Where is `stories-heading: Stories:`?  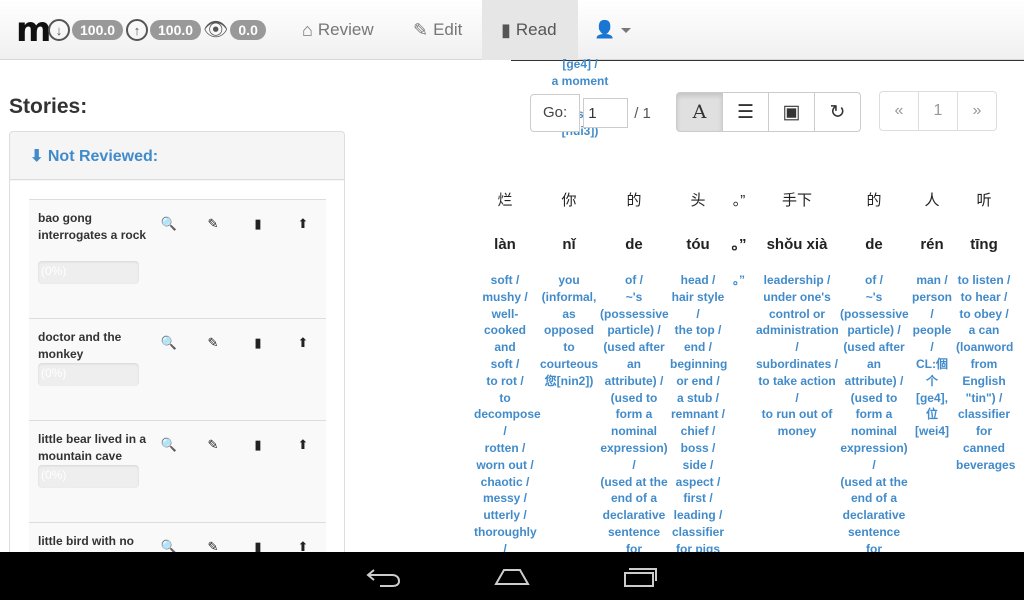
stories-heading: Stories: is located at coordinates (48, 106).